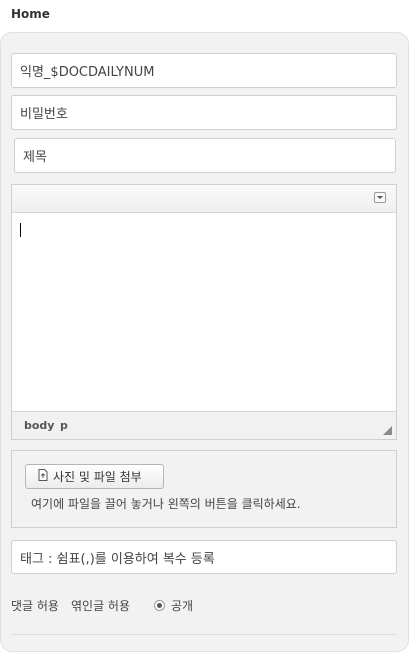  I want to click on editor-status-bar: body p, so click(204, 425).